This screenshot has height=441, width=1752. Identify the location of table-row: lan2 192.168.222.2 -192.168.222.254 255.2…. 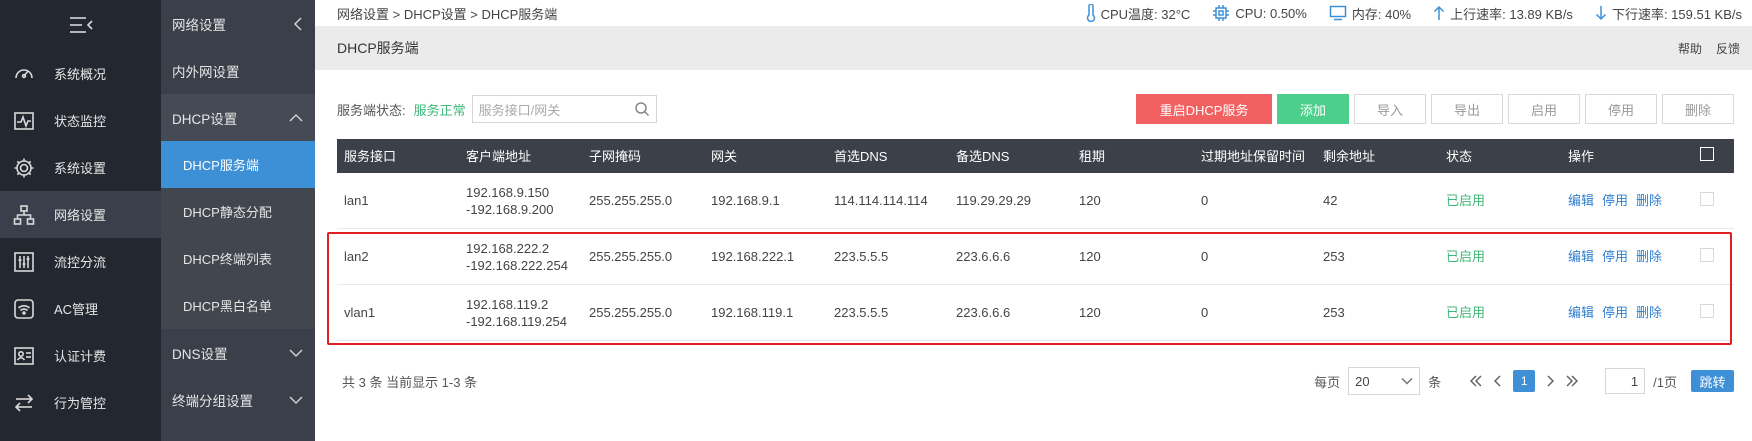
(1035, 257).